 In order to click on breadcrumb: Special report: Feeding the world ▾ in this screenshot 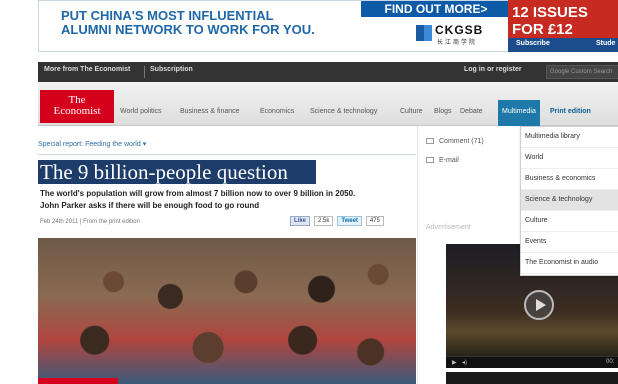, I will do `click(92, 144)`.